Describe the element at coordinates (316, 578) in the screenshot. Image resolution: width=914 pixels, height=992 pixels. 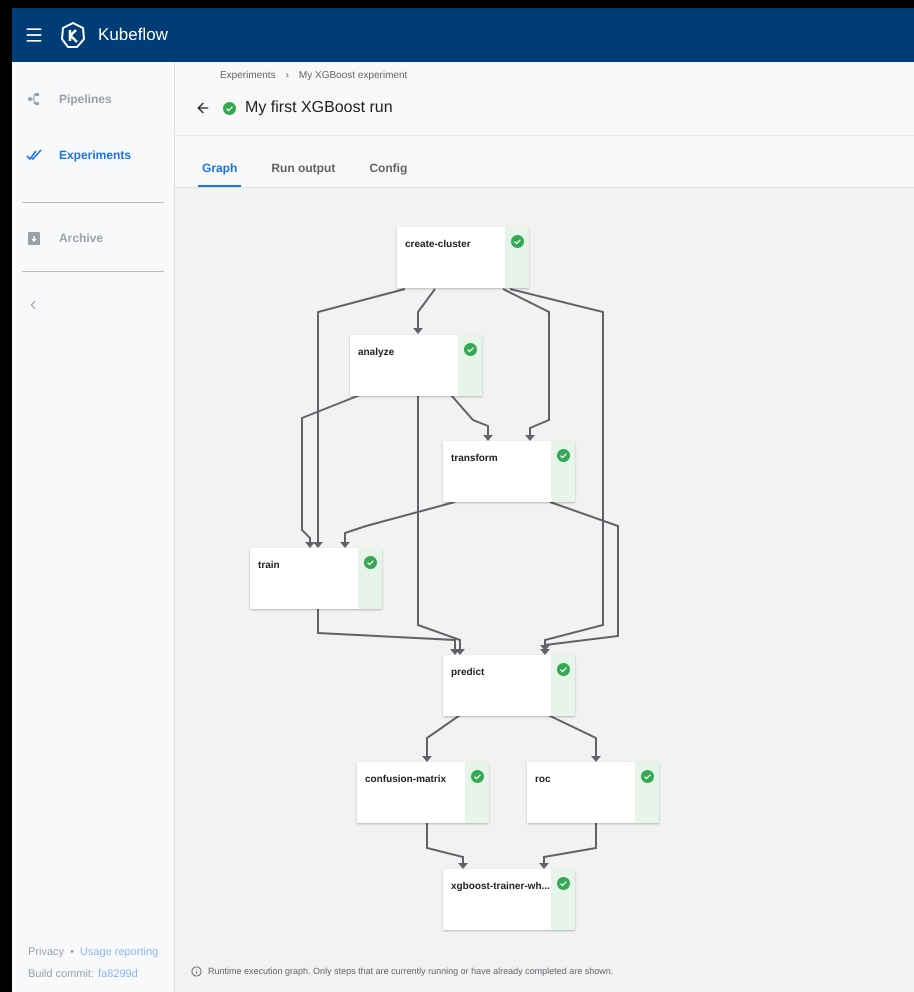
I see `pipeline-node: train` at that location.